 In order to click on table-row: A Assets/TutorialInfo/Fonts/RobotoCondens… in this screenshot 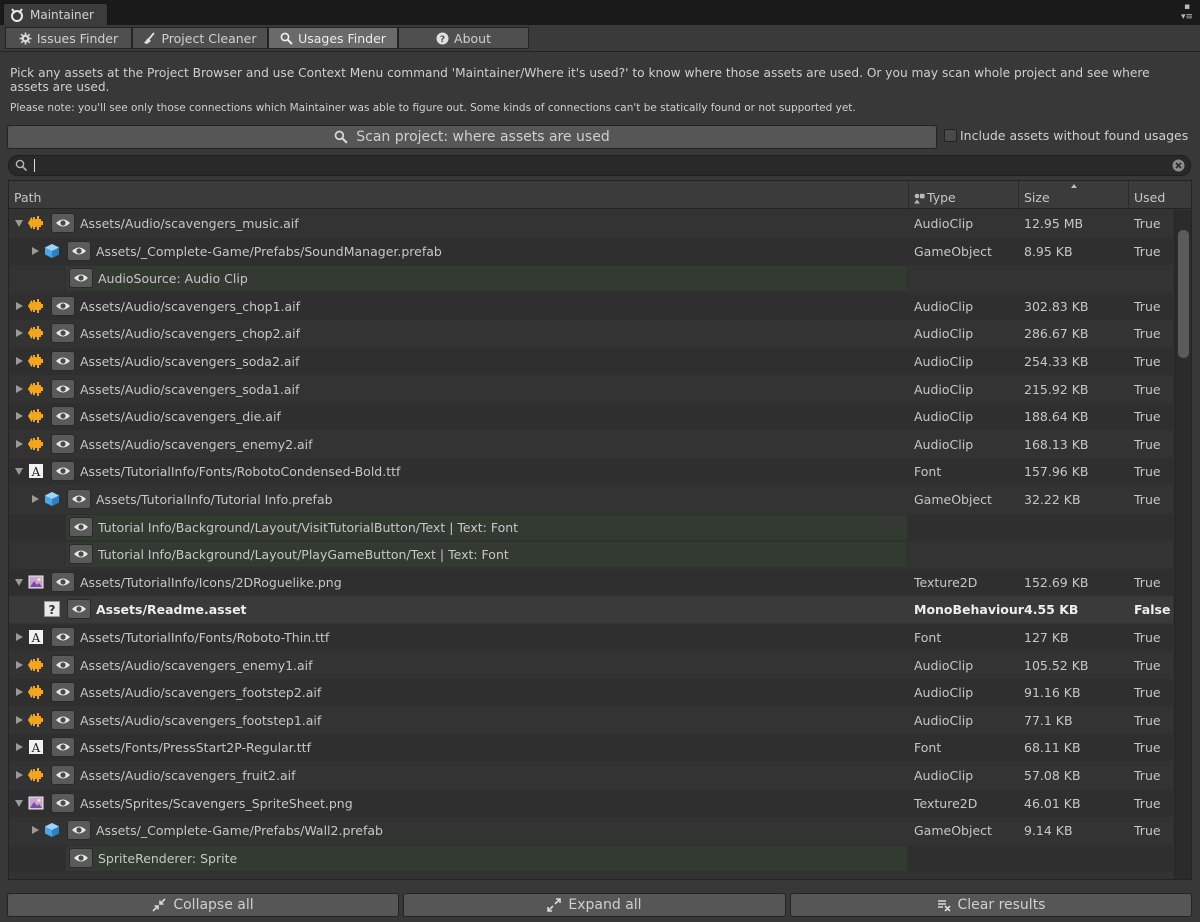, I will do `click(591, 471)`.